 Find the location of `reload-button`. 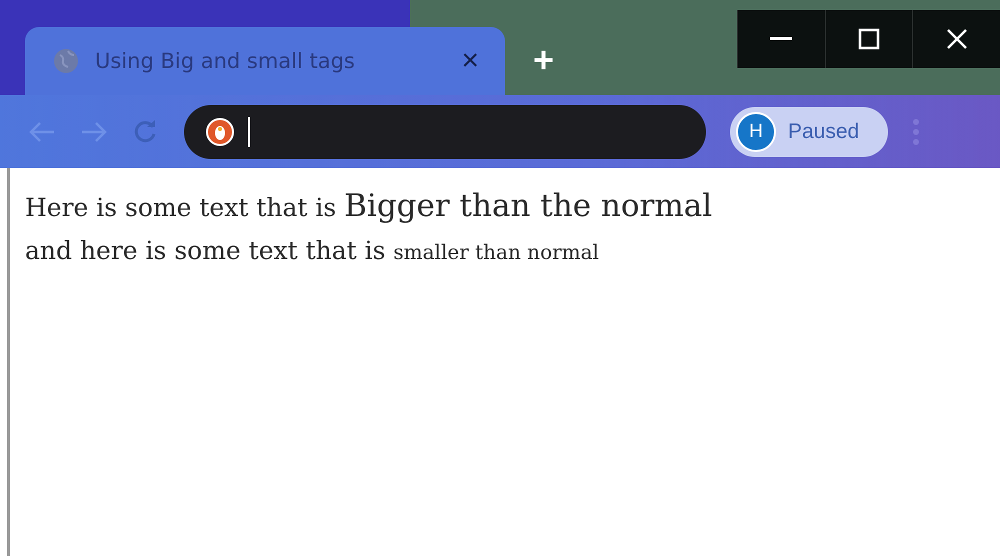

reload-button is located at coordinates (145, 131).